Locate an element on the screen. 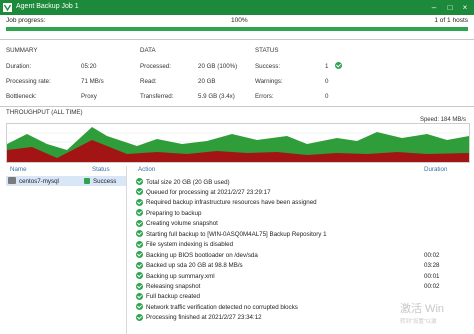 The image size is (474, 334). log-duration: 00:01 is located at coordinates (432, 276).